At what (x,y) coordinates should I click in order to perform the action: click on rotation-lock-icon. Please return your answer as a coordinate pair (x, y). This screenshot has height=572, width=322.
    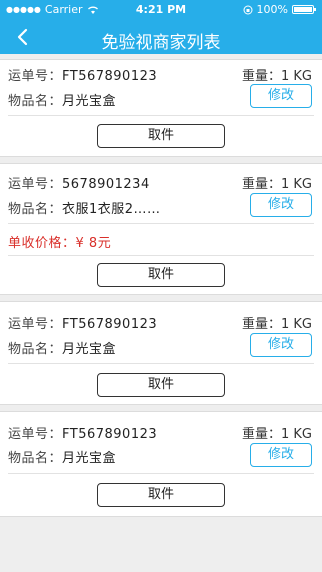
    Looking at the image, I should click on (248, 9).